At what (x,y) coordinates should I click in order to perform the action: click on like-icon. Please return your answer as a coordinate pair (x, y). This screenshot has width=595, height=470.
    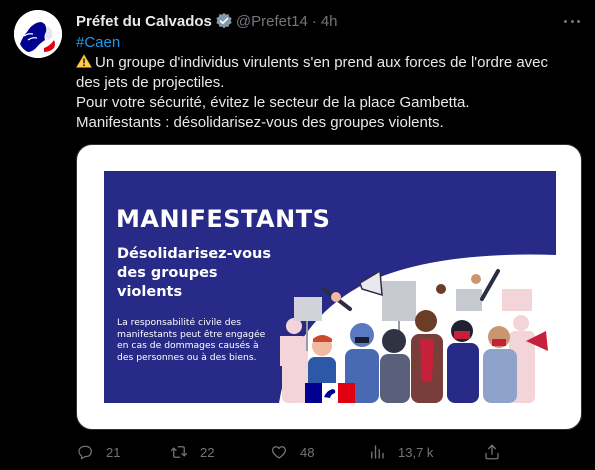
    Looking at the image, I should click on (279, 452).